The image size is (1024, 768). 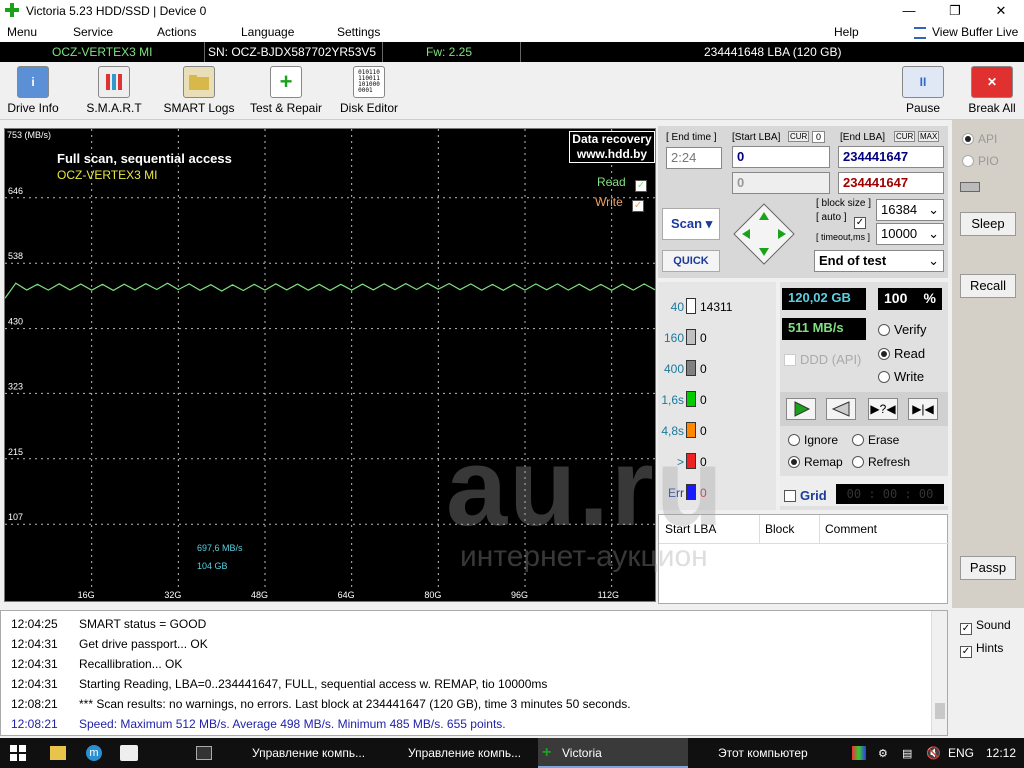 What do you see at coordinates (15, 191) in the screenshot?
I see `y-tick-label: 646` at bounding box center [15, 191].